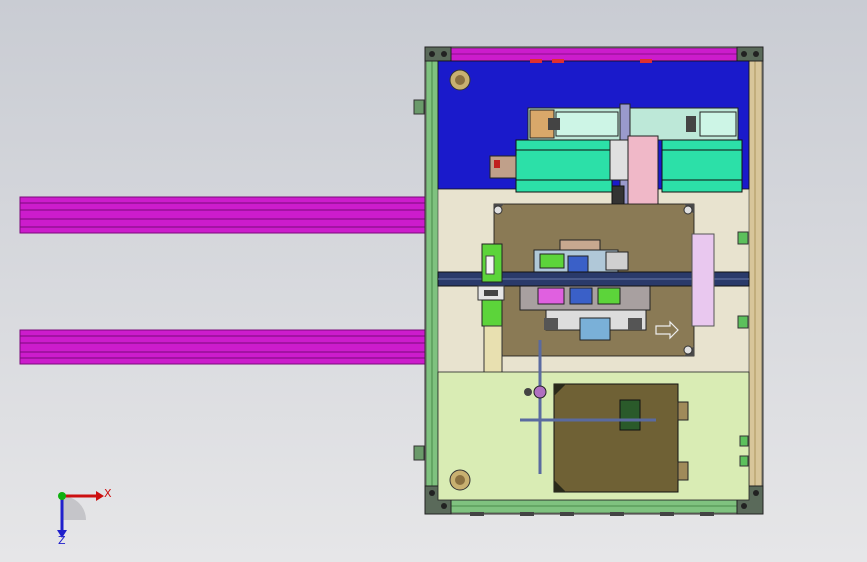 This screenshot has height=562, width=867. I want to click on x-axis-label: X, so click(108, 493).